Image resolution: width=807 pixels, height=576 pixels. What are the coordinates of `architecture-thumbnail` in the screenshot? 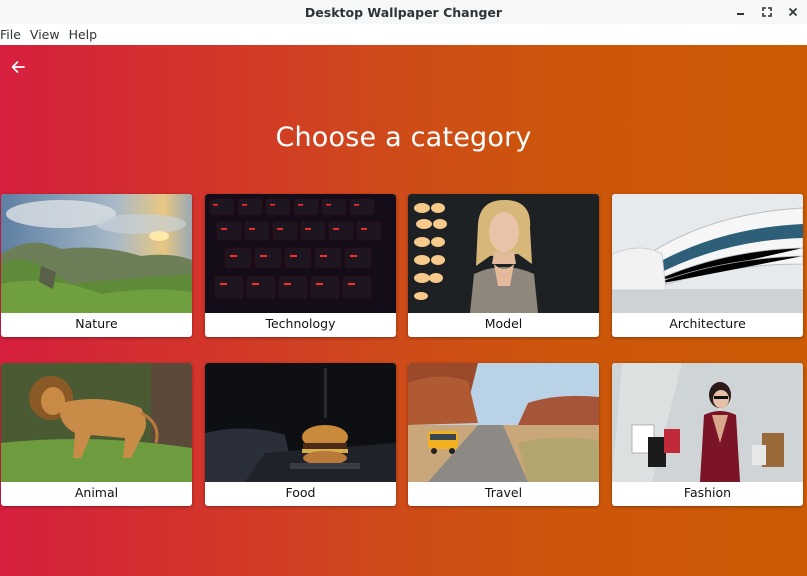 It's located at (707, 253).